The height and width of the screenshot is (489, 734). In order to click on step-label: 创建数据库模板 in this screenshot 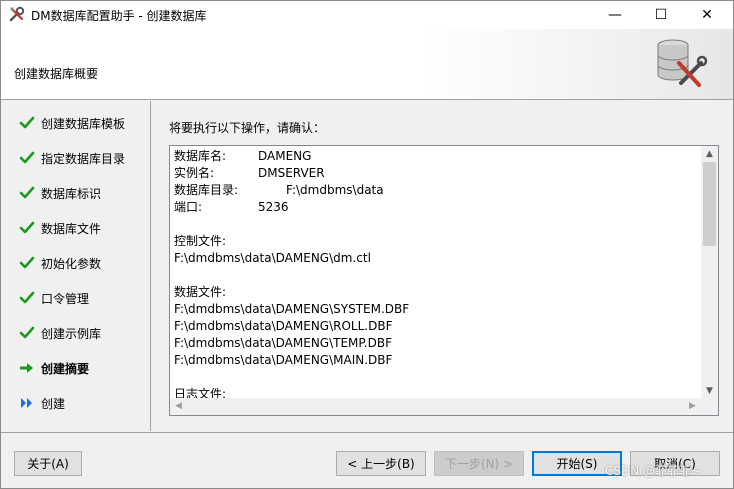, I will do `click(83, 123)`.